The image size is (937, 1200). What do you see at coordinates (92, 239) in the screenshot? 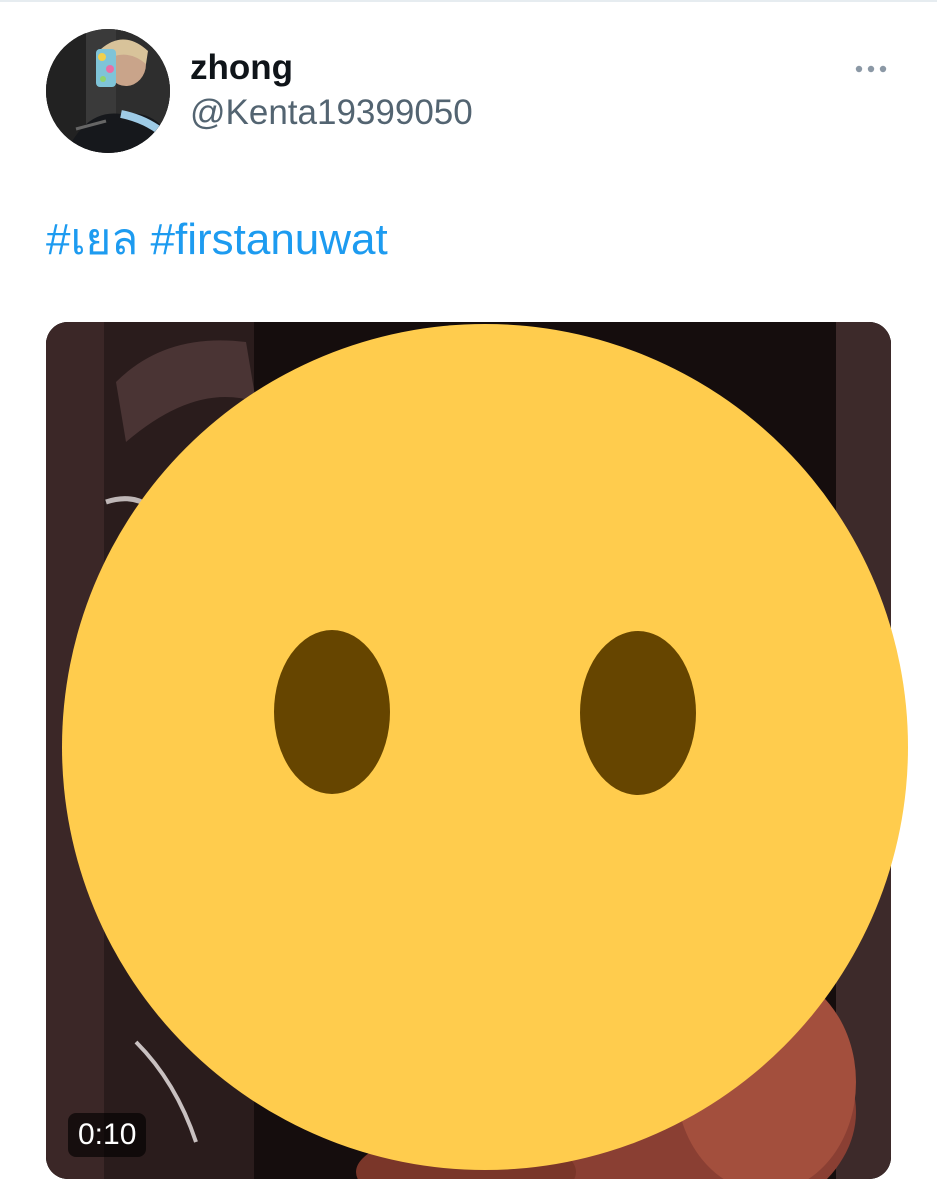
I see `hashtag-link: #เยล` at bounding box center [92, 239].